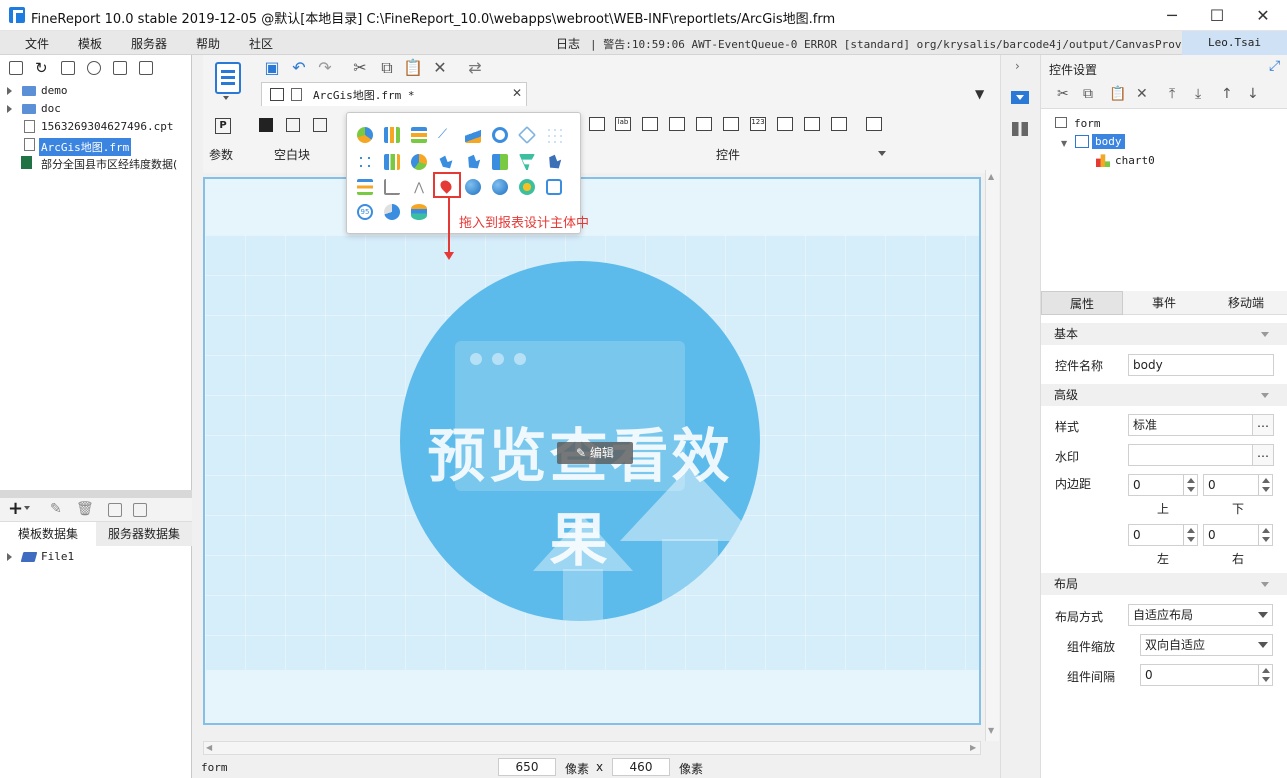 This screenshot has height=778, width=1287. What do you see at coordinates (1082, 303) in the screenshot?
I see `tab-properties: 属性` at bounding box center [1082, 303].